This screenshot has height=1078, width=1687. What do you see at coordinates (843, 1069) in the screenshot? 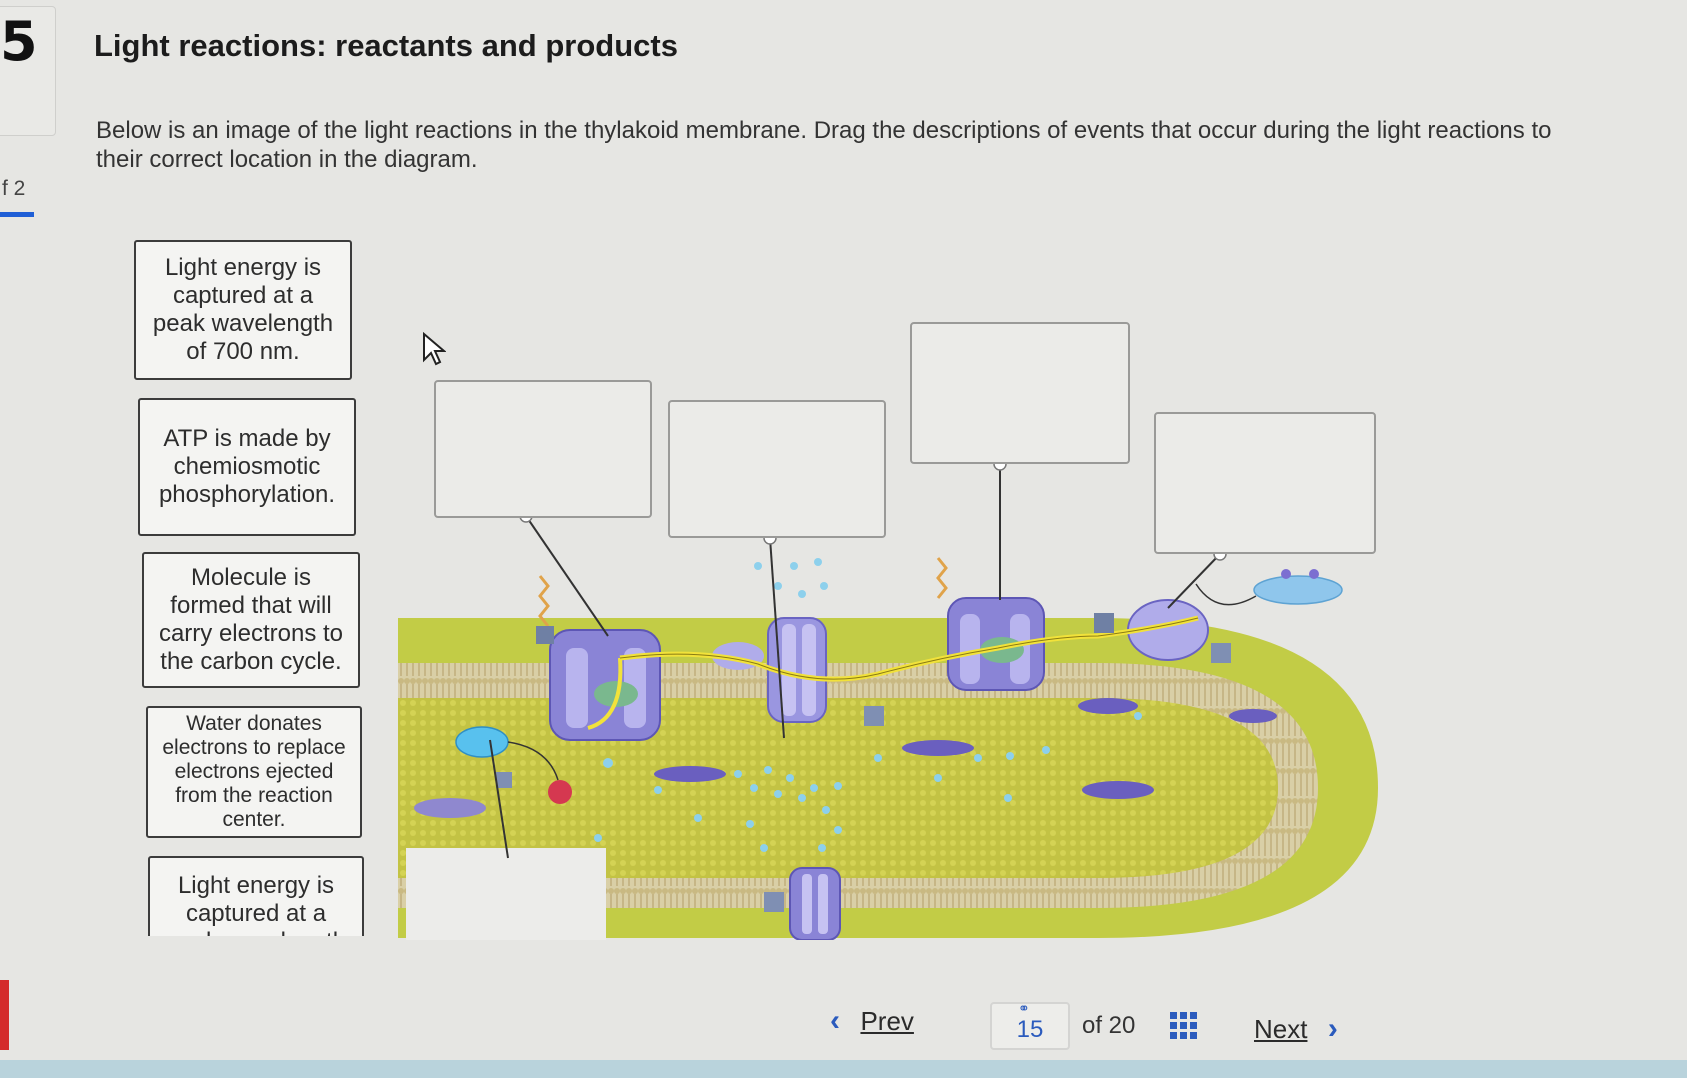
I see `bottom-strip` at bounding box center [843, 1069].